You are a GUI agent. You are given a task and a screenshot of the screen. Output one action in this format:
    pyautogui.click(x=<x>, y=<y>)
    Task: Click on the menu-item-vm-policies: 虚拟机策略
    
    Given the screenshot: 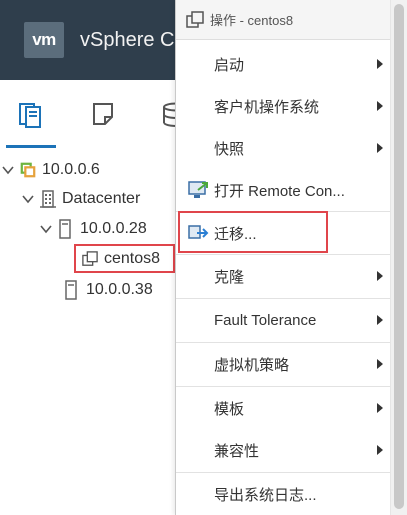 What is the action you would take?
    pyautogui.click(x=283, y=364)
    